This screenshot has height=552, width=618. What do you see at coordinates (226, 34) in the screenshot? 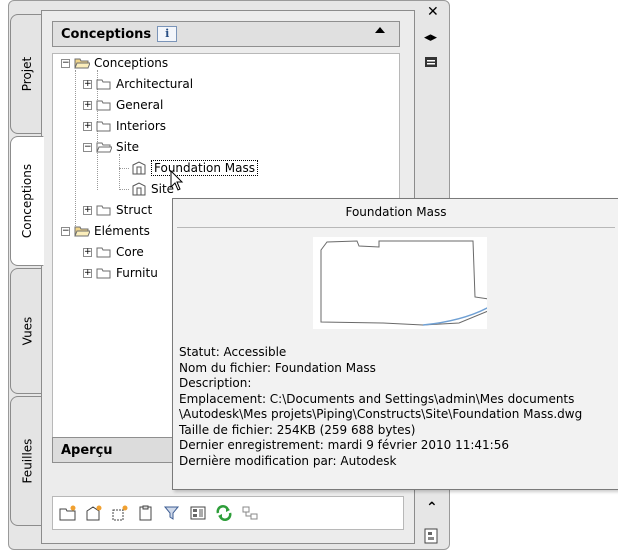
I see `conceptions-section-header: Conceptions i` at bounding box center [226, 34].